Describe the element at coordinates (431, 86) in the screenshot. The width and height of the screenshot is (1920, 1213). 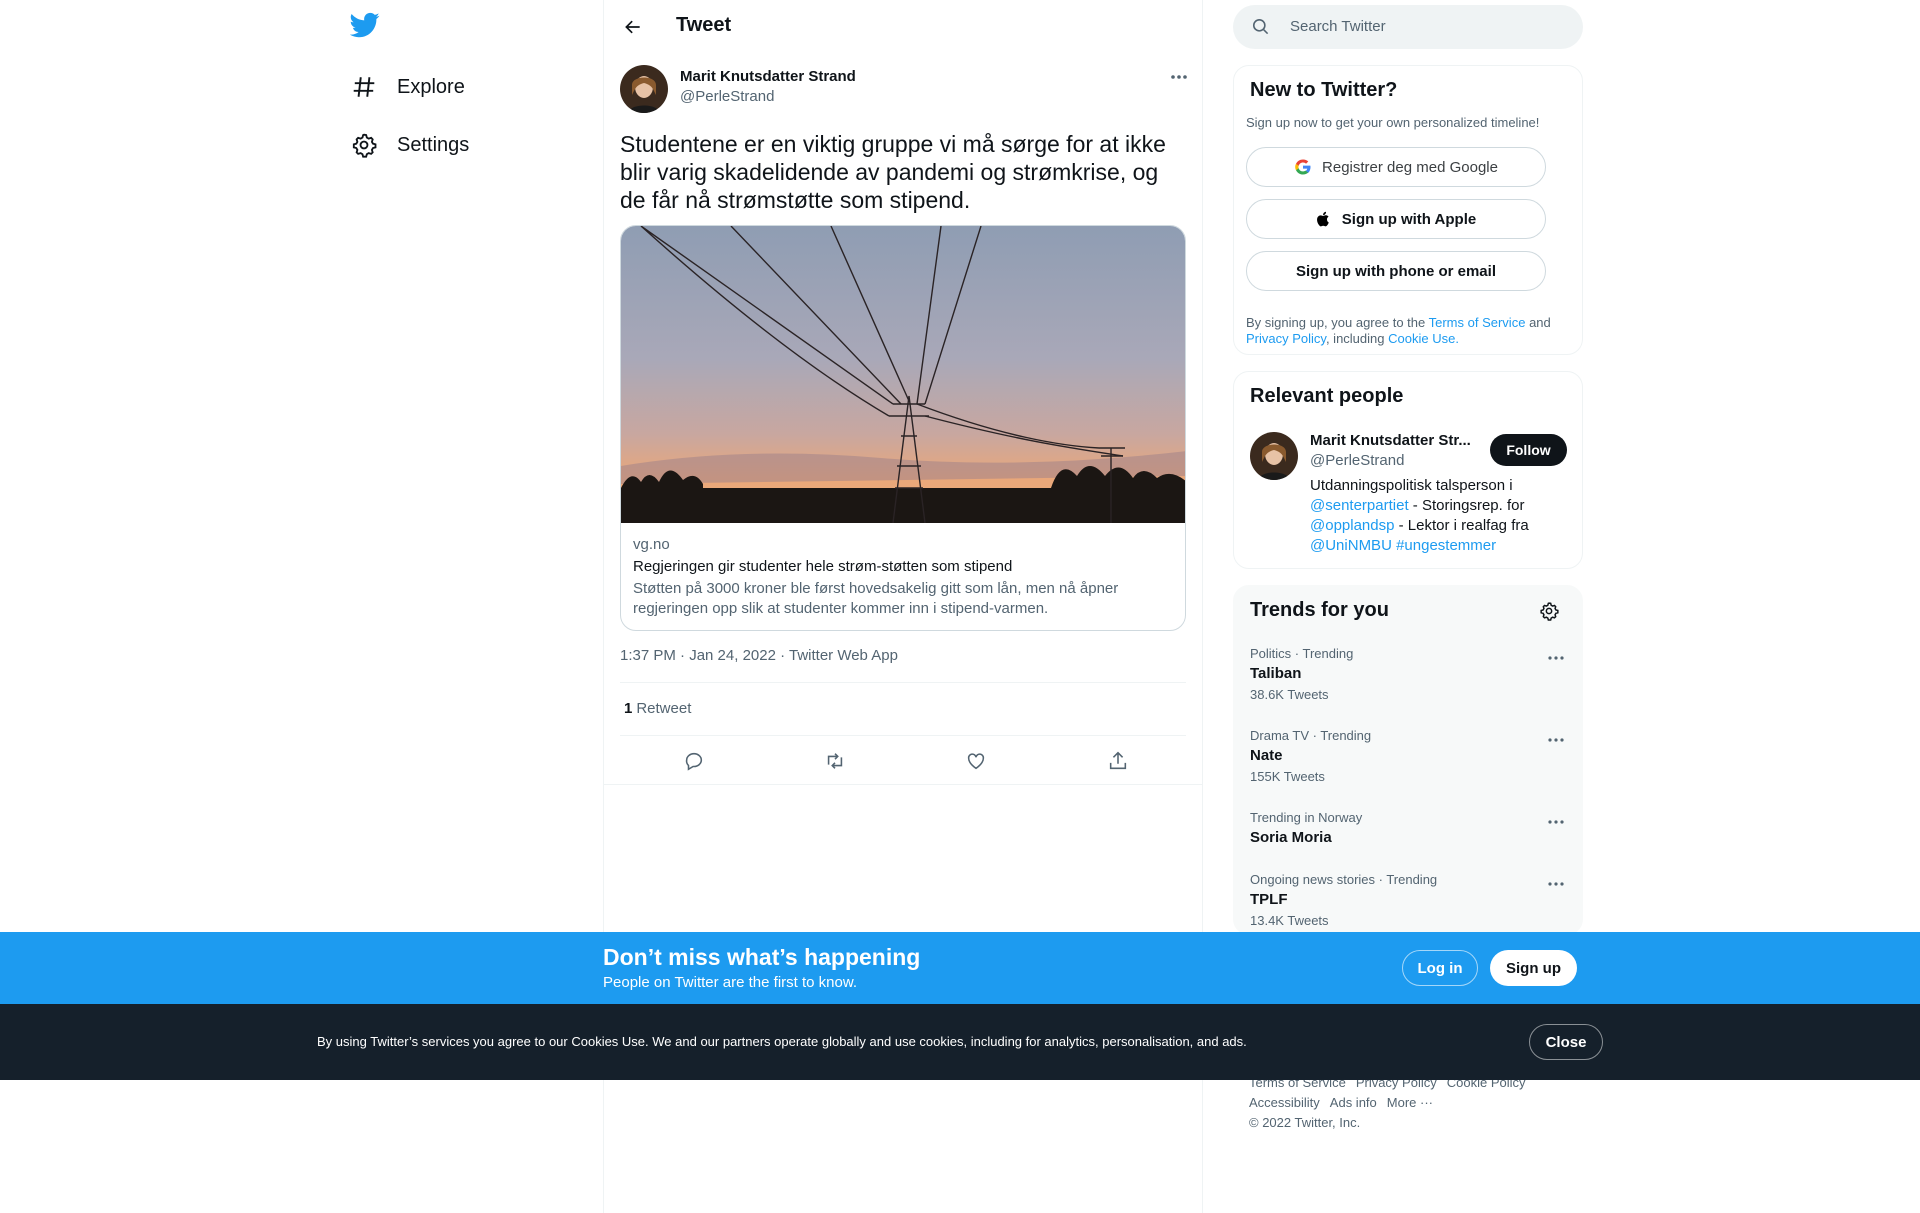
I see `nav-explore-label: Explore` at that location.